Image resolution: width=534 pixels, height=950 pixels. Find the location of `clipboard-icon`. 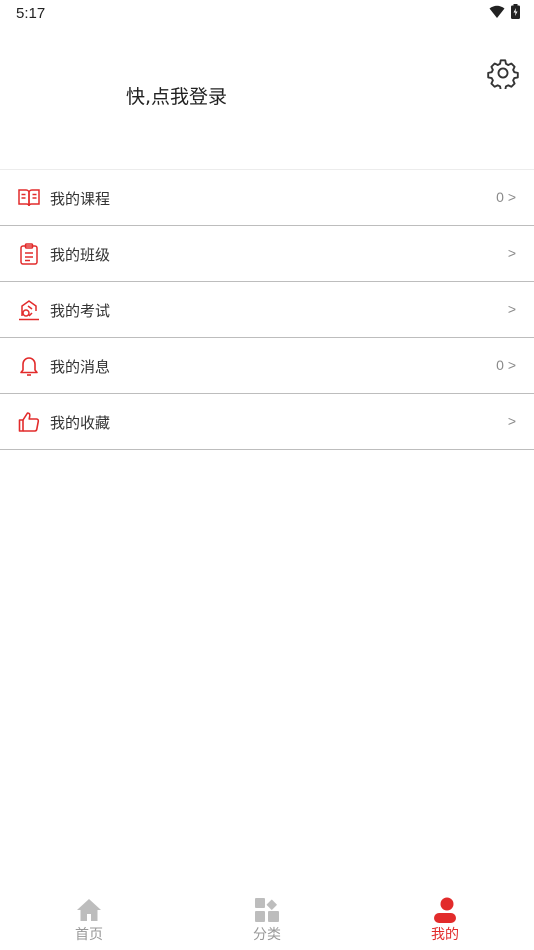

clipboard-icon is located at coordinates (29, 254).